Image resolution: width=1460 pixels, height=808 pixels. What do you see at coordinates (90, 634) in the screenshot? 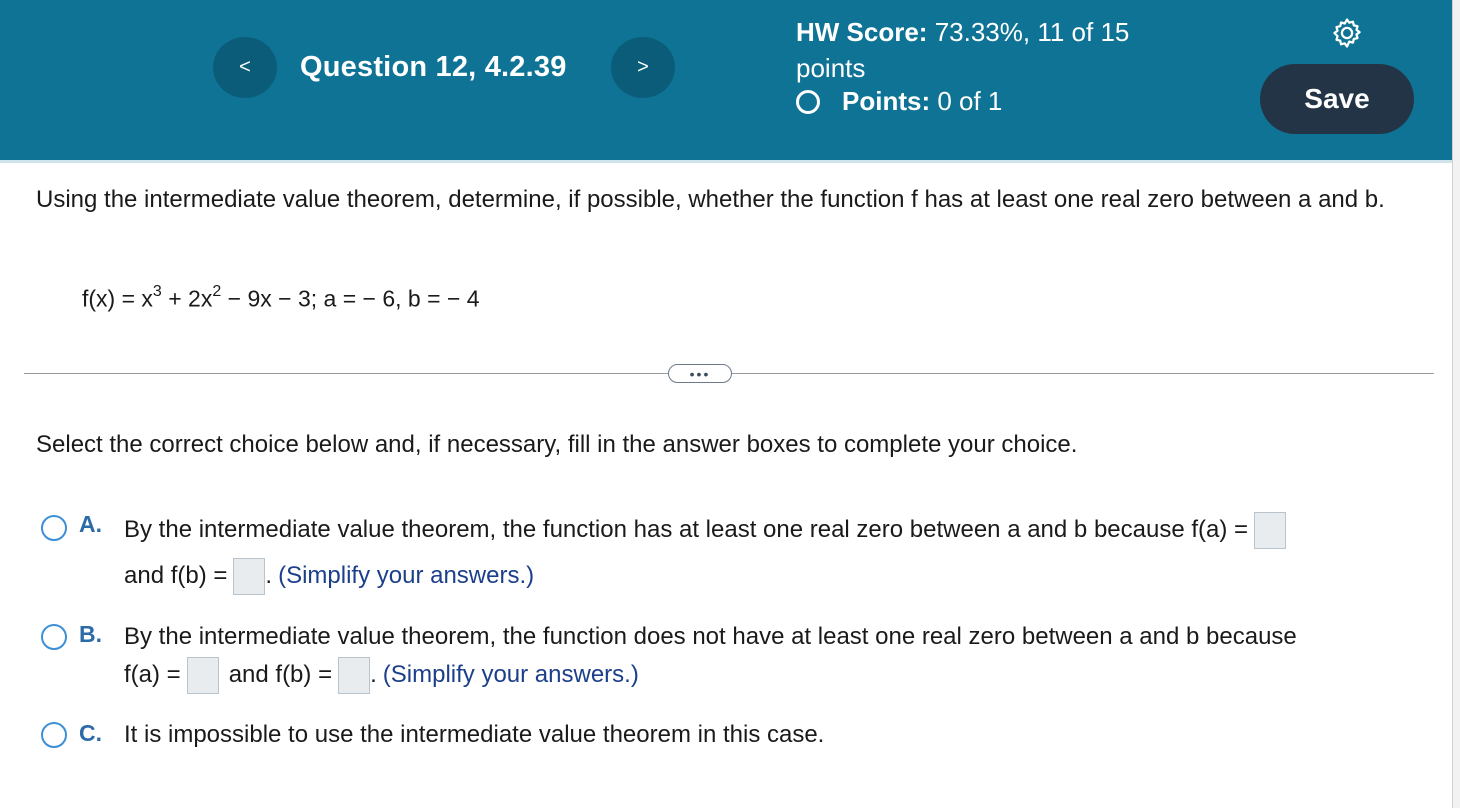
I see `choice-b-letter: B.` at bounding box center [90, 634].